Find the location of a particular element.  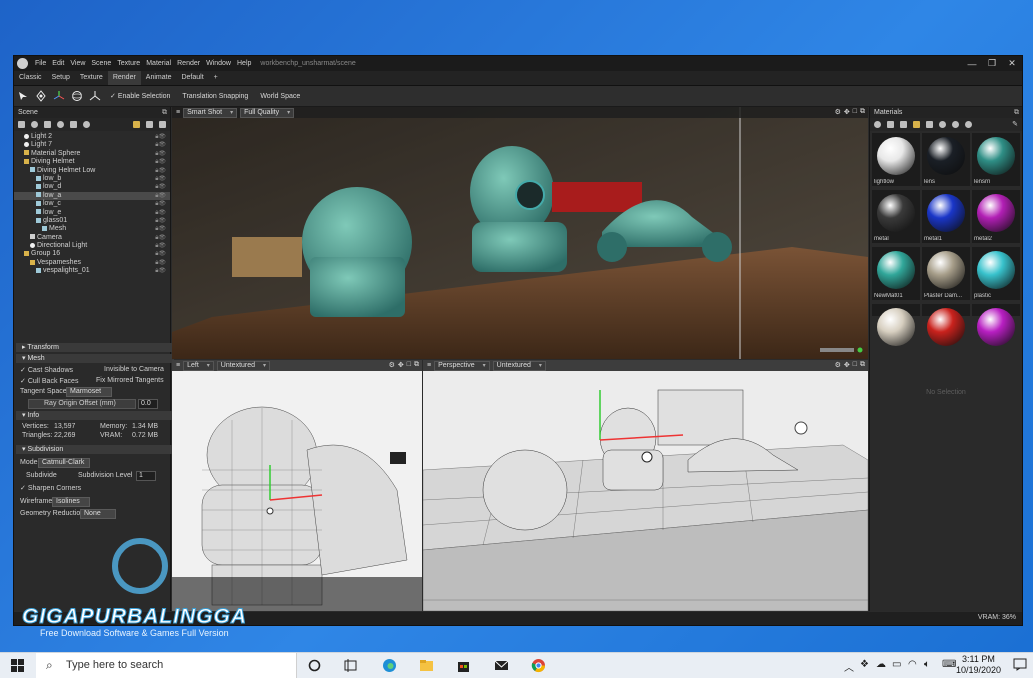

cortana-icon is located at coordinates (314, 665).